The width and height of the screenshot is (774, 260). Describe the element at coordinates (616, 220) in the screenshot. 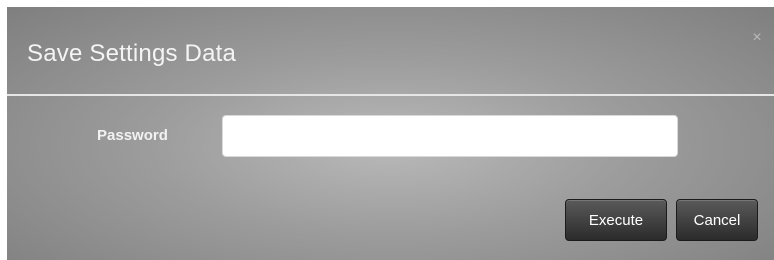

I see `execute-button: Execute` at that location.